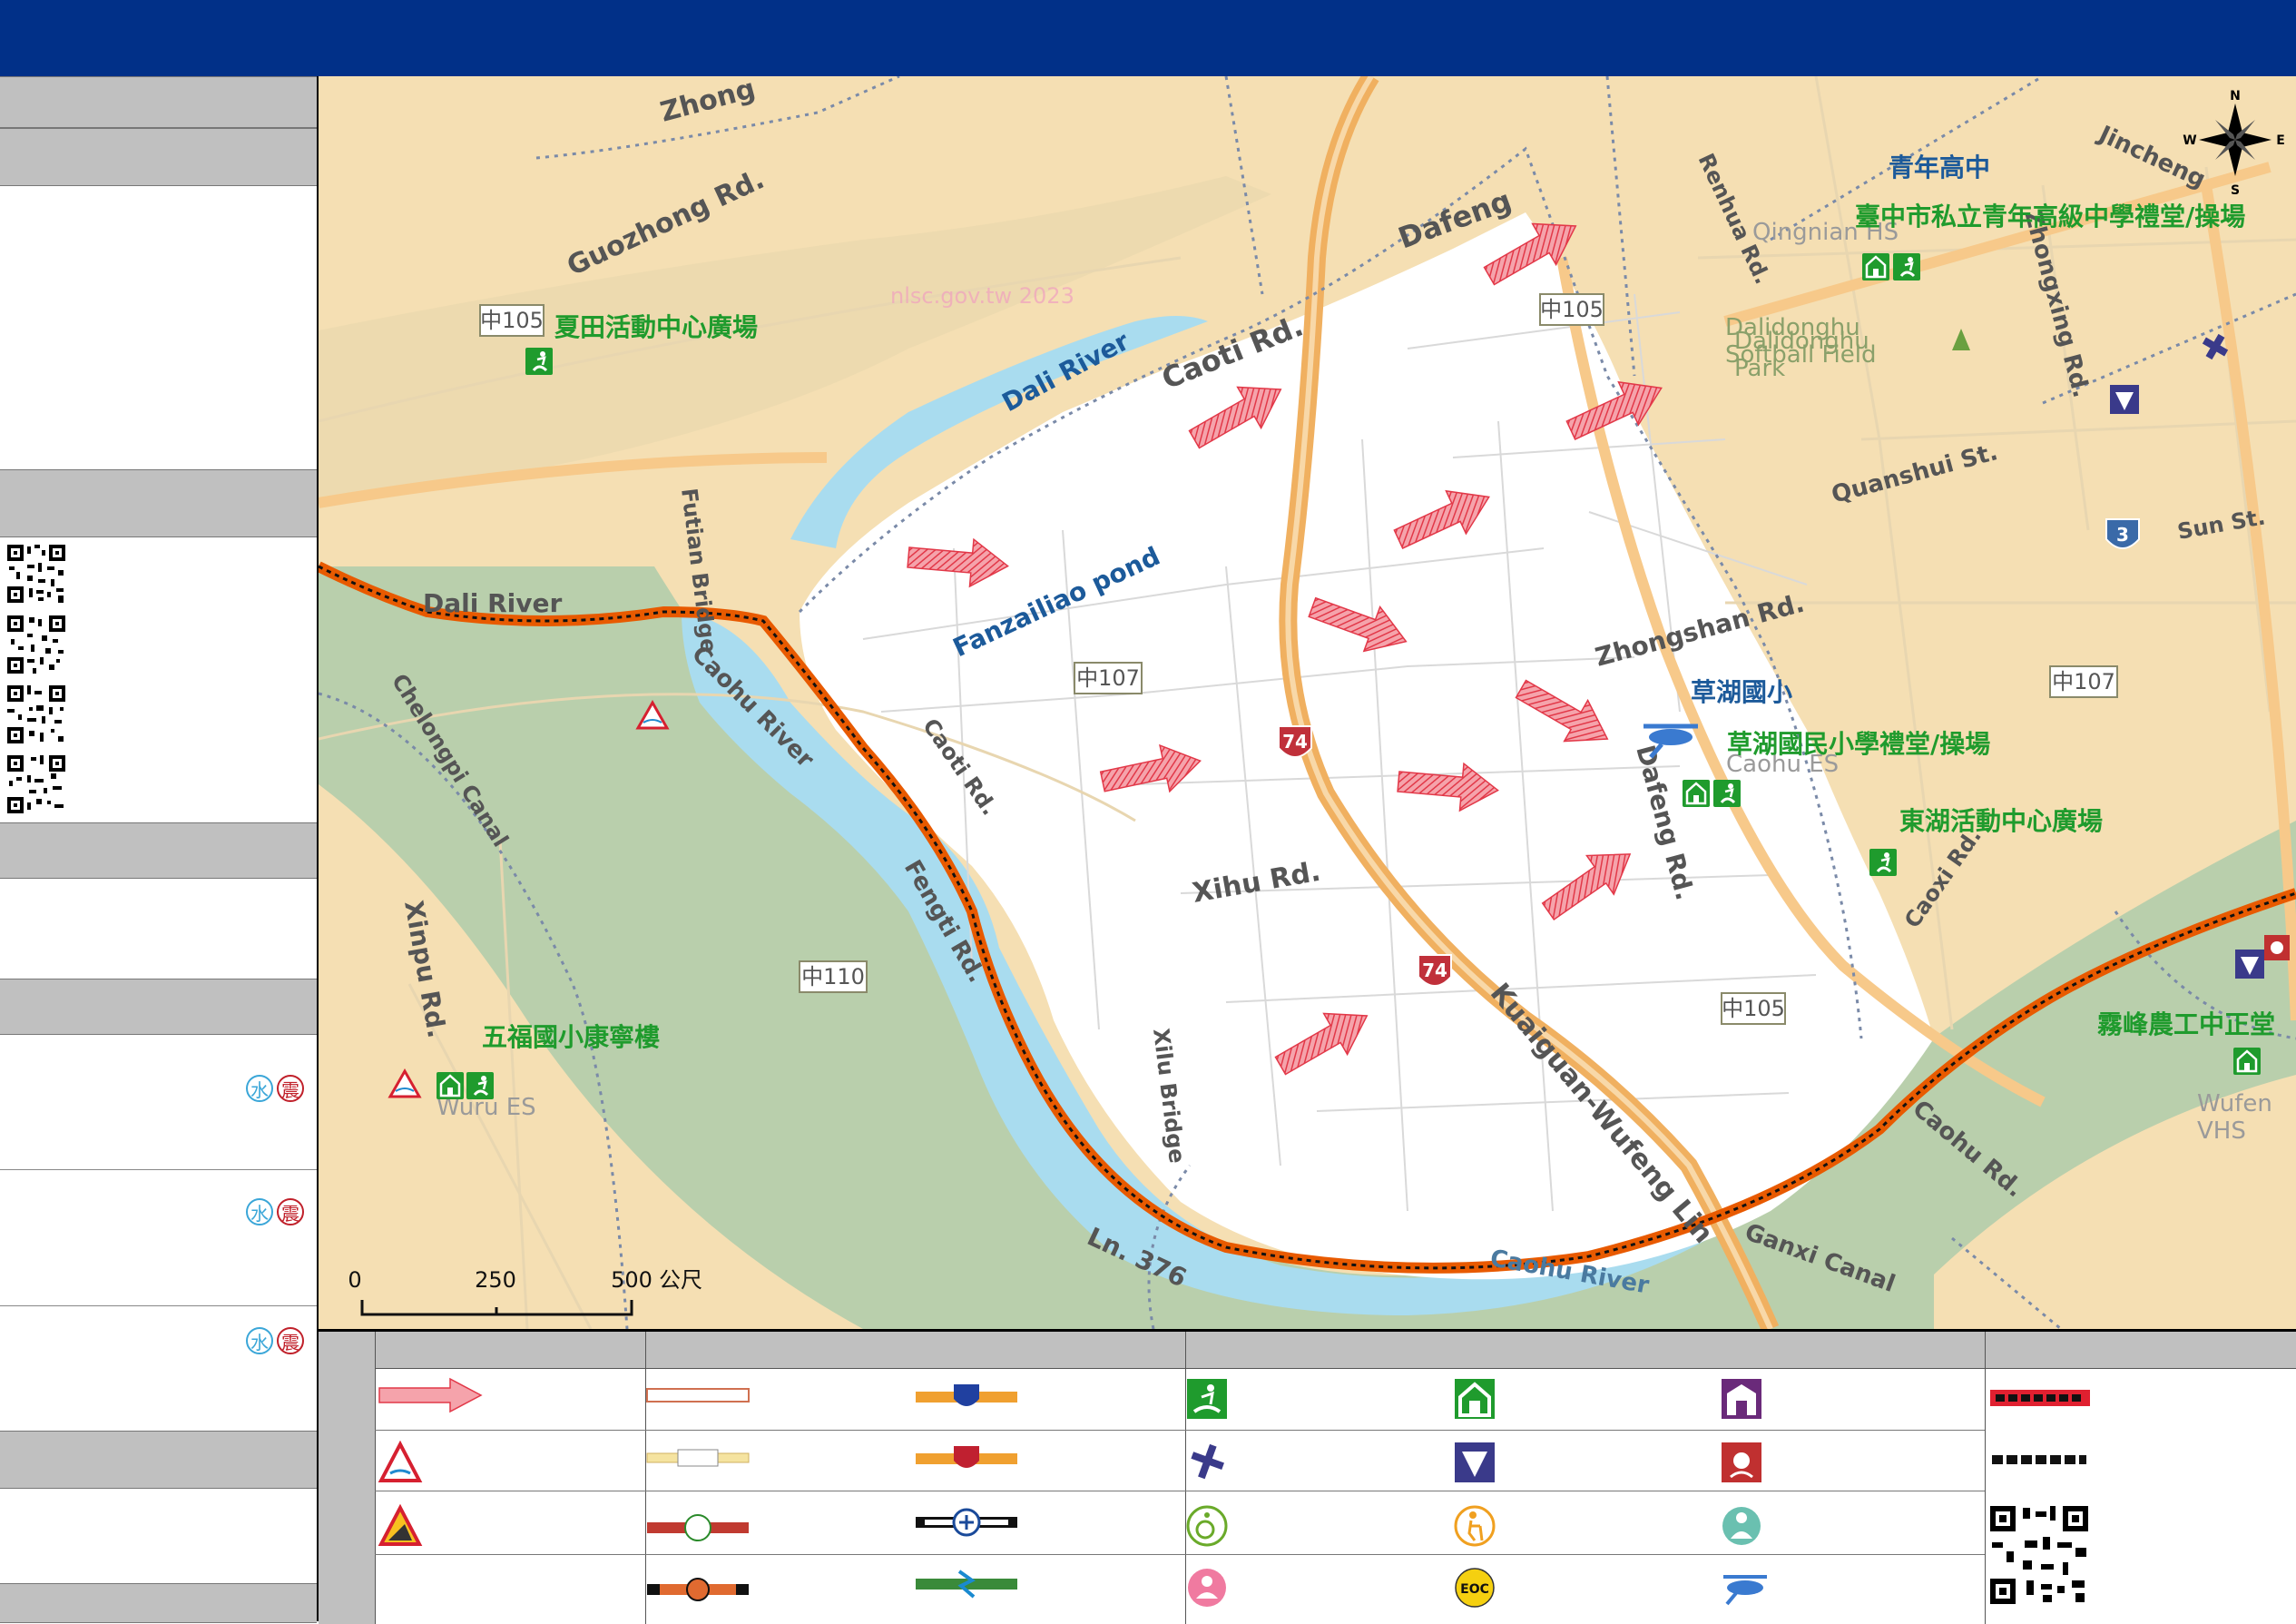  I want to click on landslide-hazard-icon, so click(400, 1525).